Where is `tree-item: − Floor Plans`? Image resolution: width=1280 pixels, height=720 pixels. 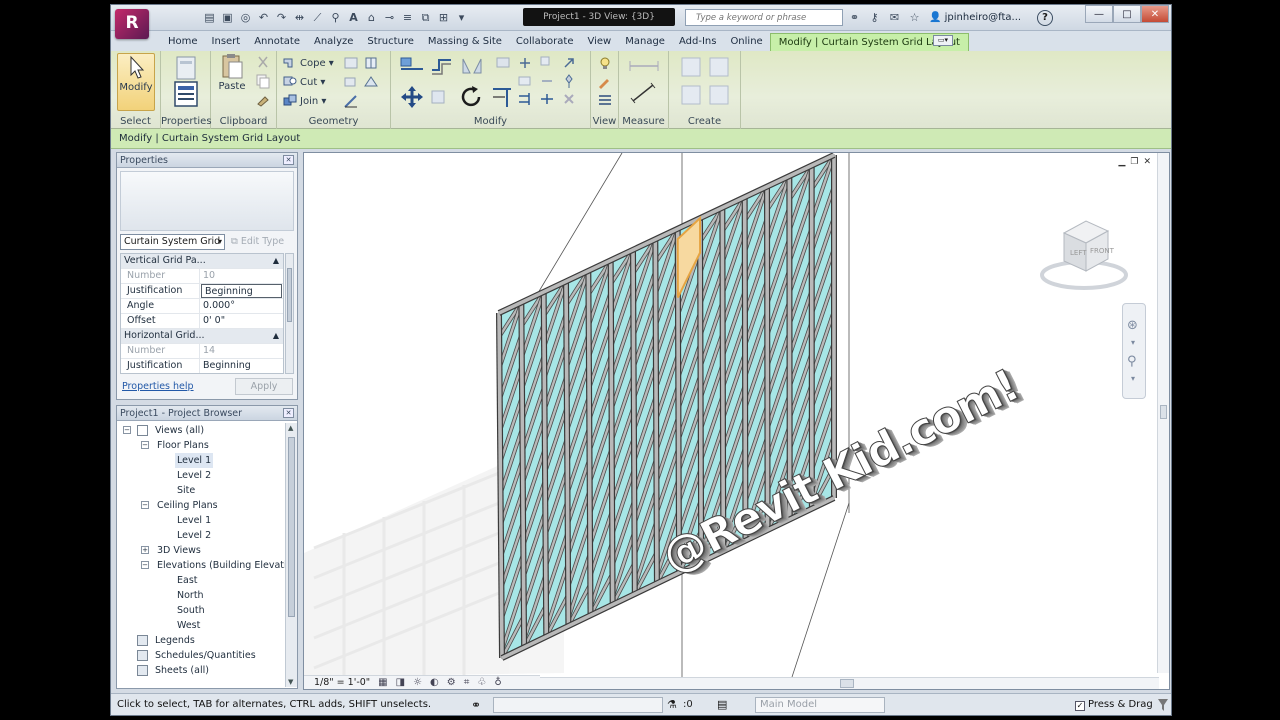 tree-item: − Floor Plans is located at coordinates (201, 445).